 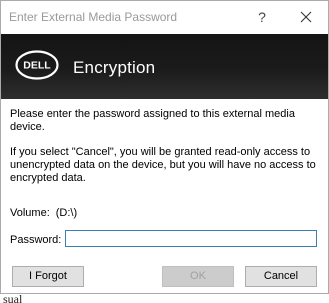 What do you see at coordinates (198, 276) in the screenshot?
I see `ok-button: OK` at bounding box center [198, 276].